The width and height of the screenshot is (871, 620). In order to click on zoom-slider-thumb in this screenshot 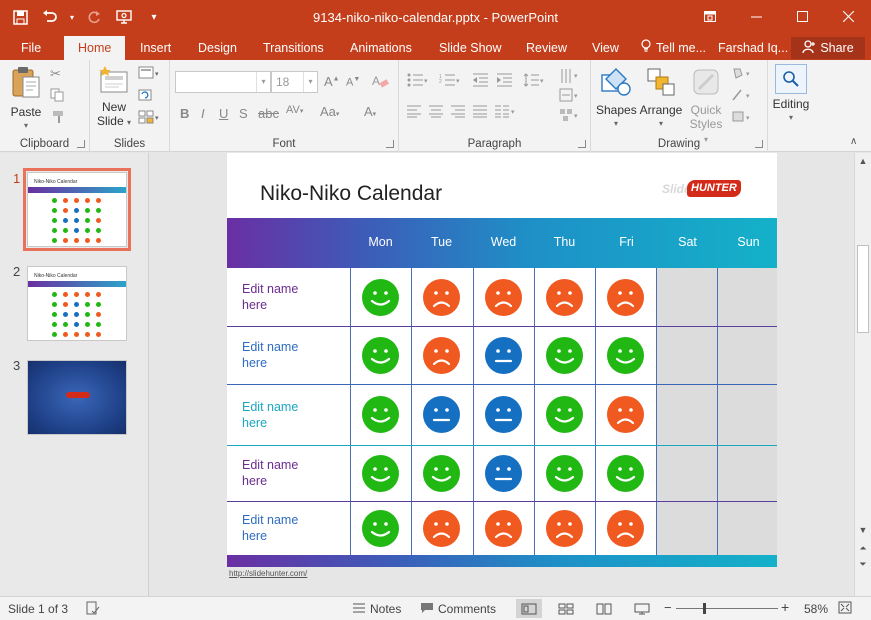, I will do `click(704, 608)`.